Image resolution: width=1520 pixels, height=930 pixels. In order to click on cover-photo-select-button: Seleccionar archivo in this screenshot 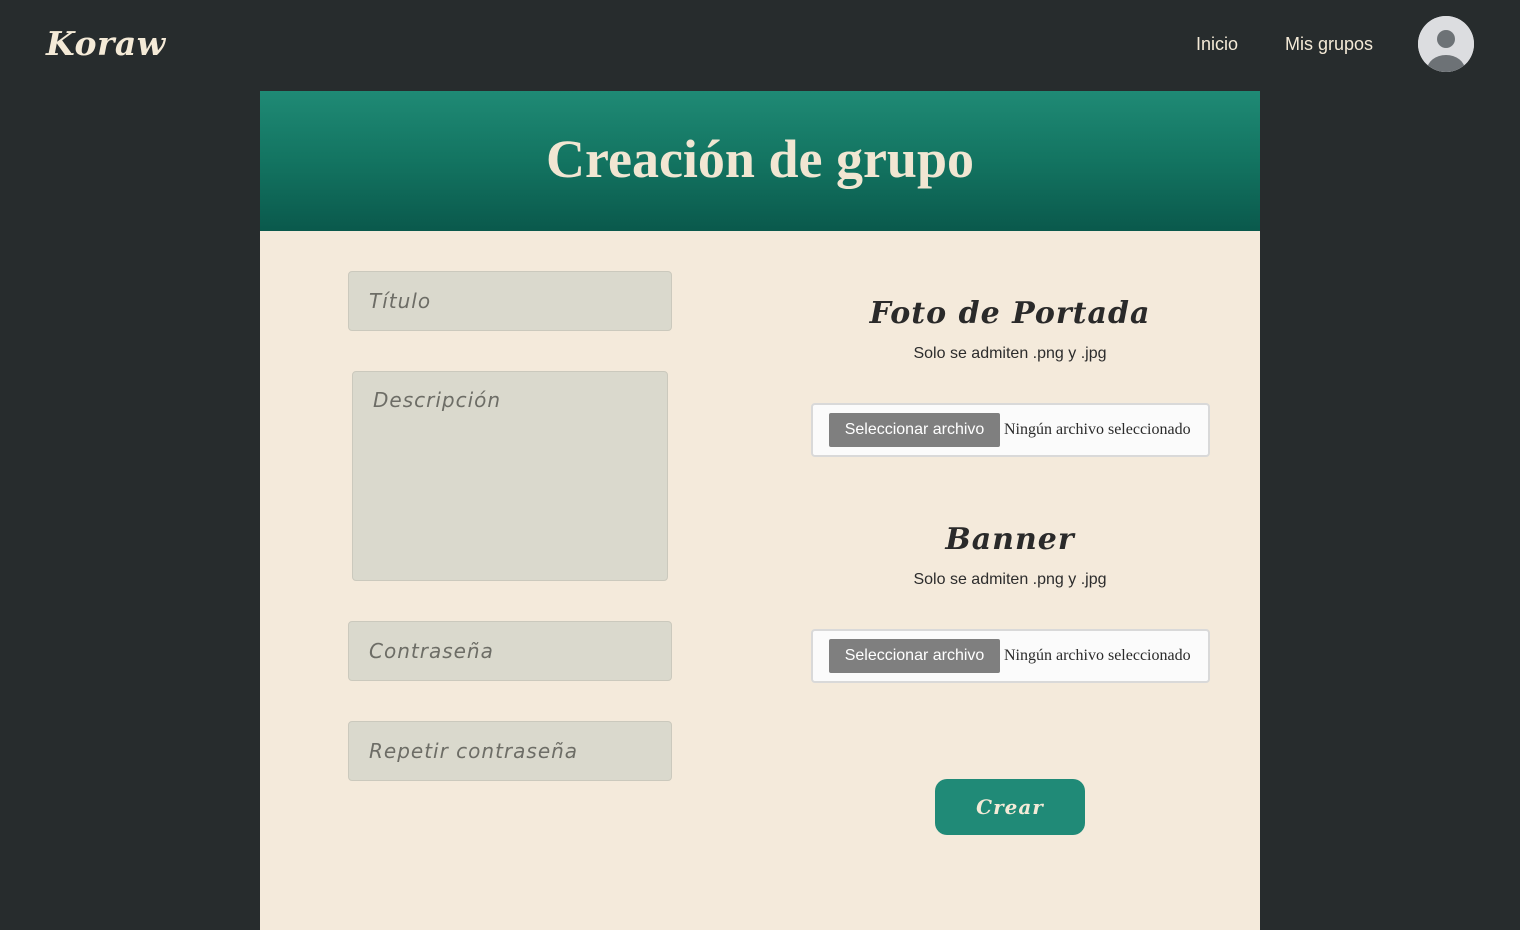, I will do `click(914, 430)`.